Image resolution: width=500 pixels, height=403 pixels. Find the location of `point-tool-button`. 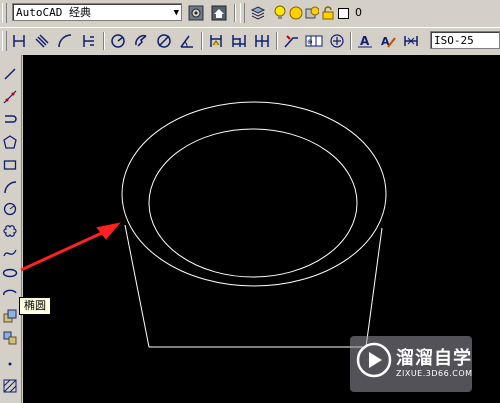

point-tool-button is located at coordinates (10, 364).